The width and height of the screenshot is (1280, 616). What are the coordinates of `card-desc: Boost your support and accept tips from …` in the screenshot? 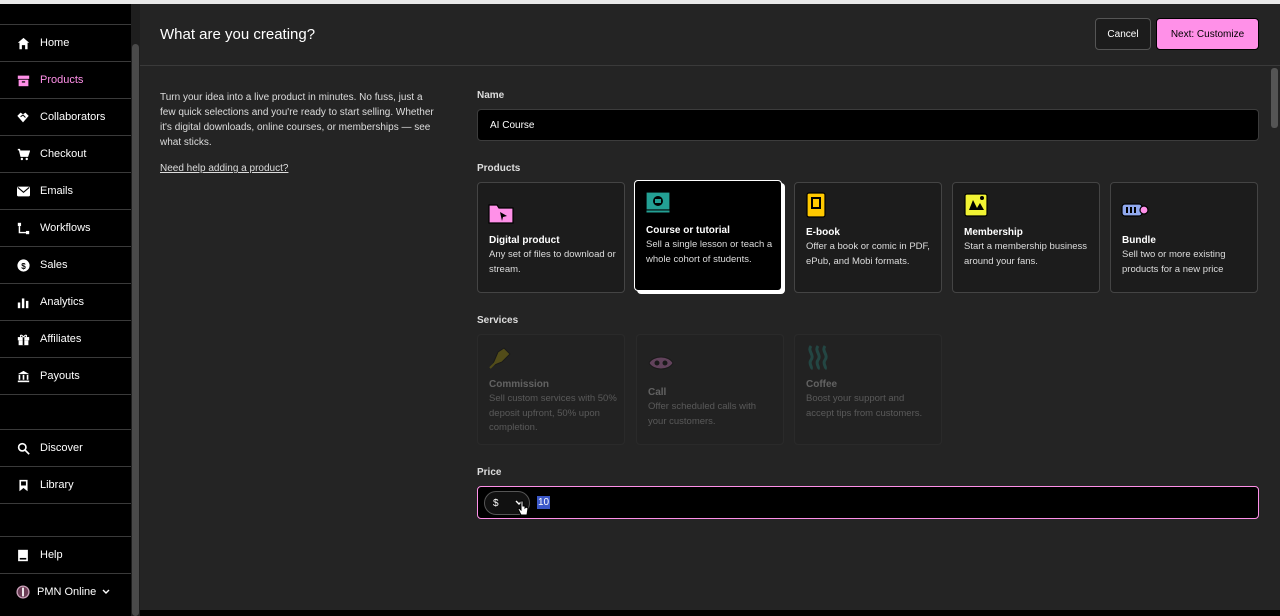 It's located at (864, 406).